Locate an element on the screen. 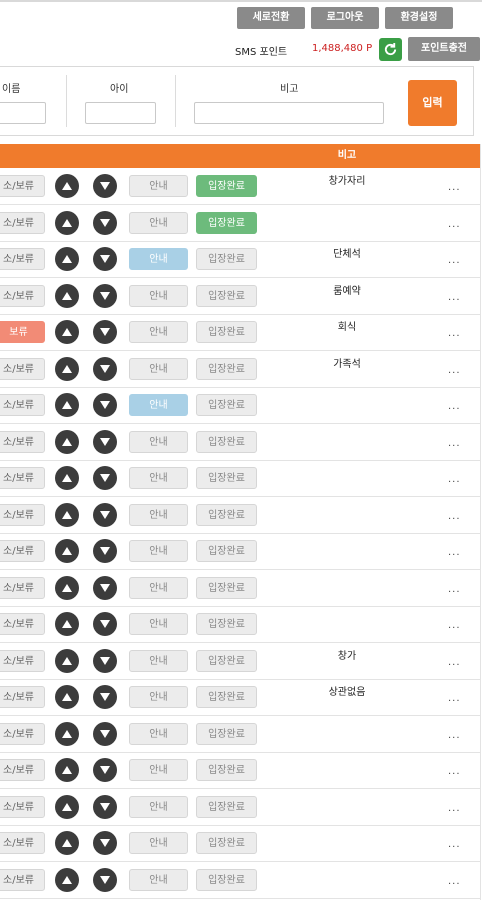 The height and width of the screenshot is (900, 482). vertical-toggle-button: 세로전환 is located at coordinates (271, 18).